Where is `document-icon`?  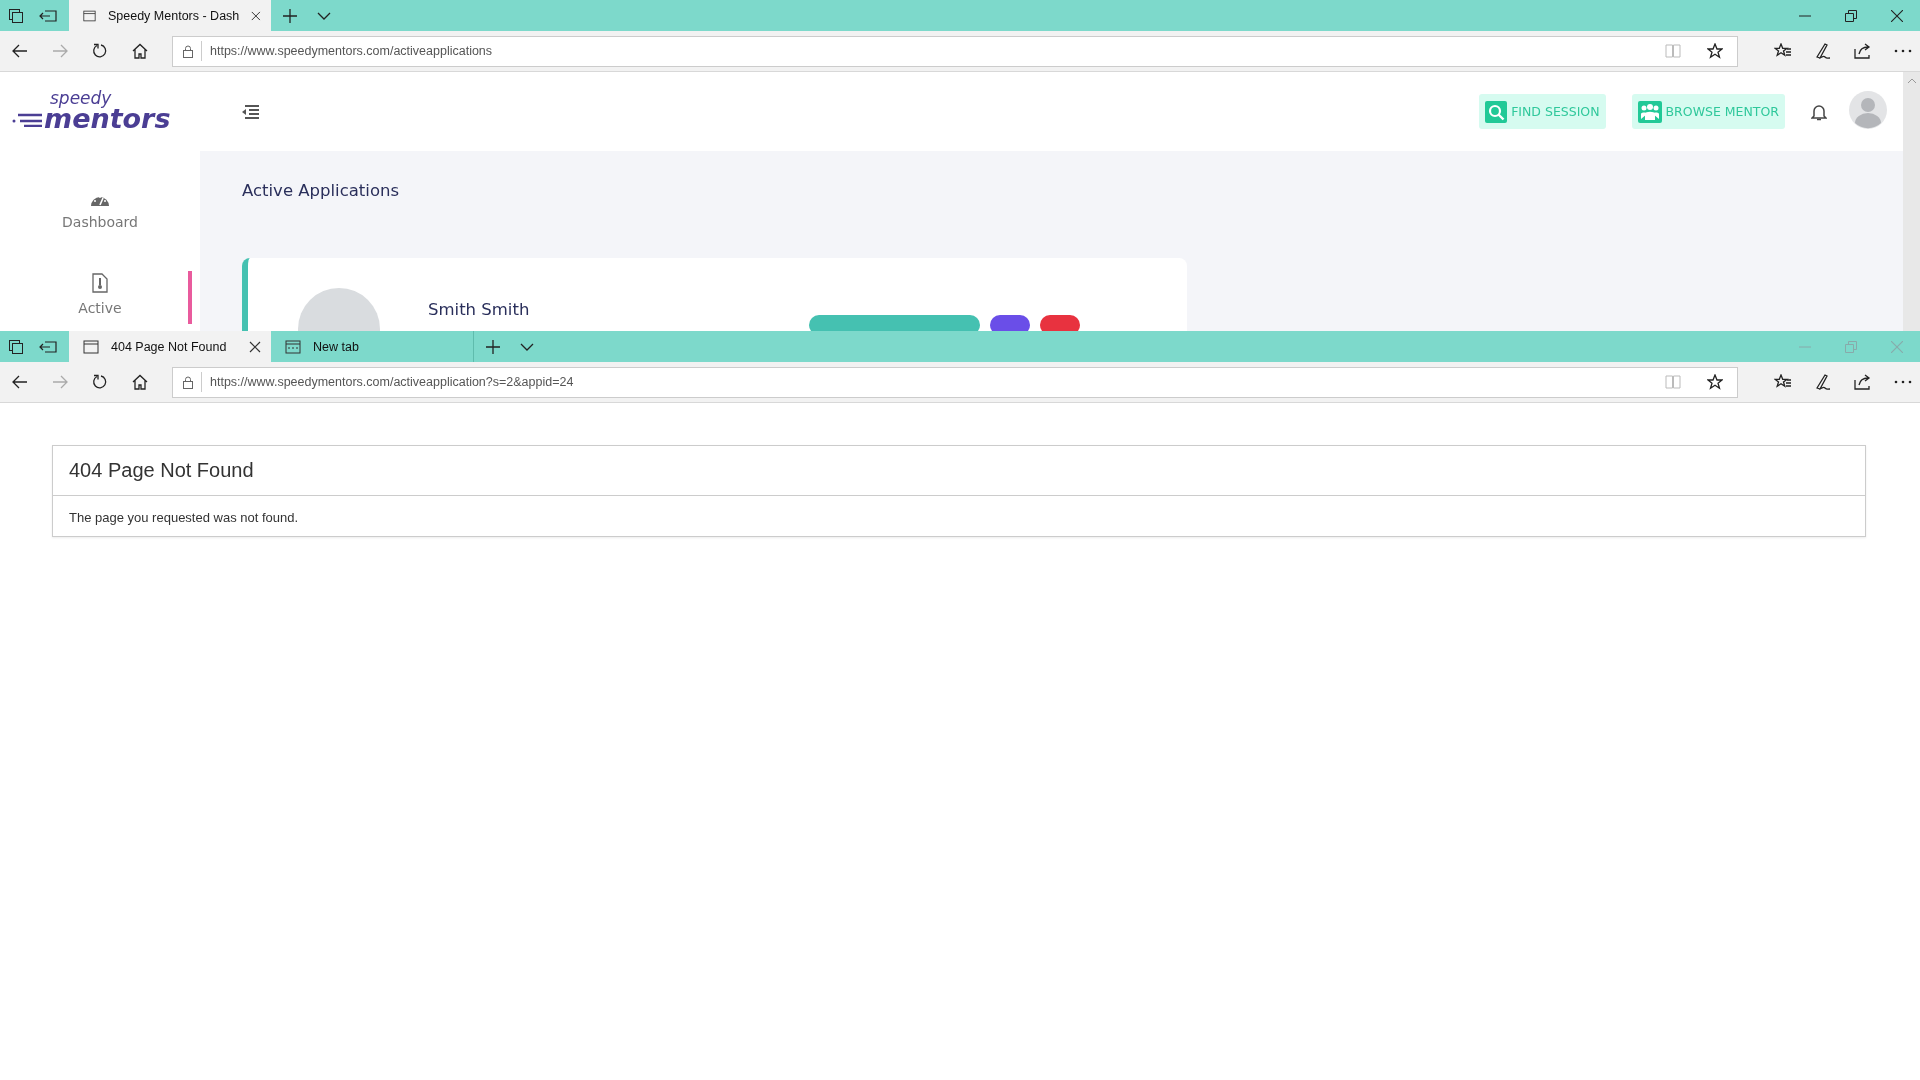 document-icon is located at coordinates (100, 283).